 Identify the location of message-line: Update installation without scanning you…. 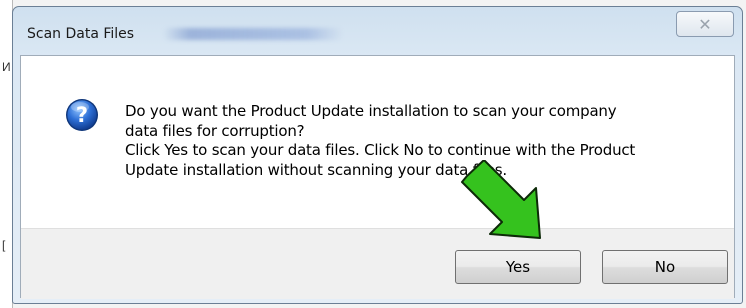
(316, 169).